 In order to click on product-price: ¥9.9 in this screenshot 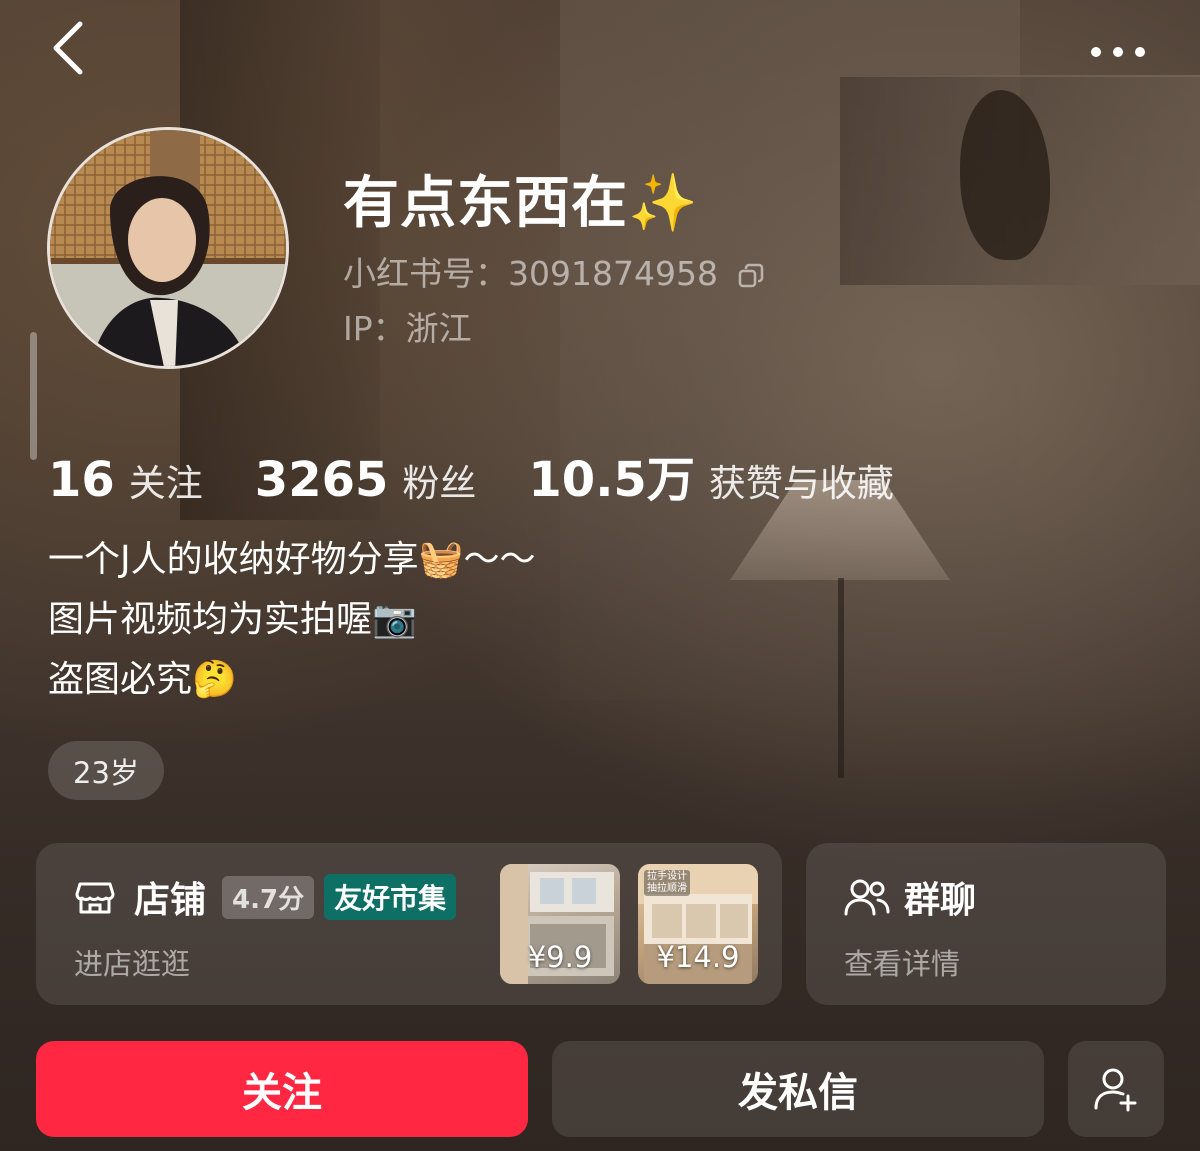, I will do `click(560, 957)`.